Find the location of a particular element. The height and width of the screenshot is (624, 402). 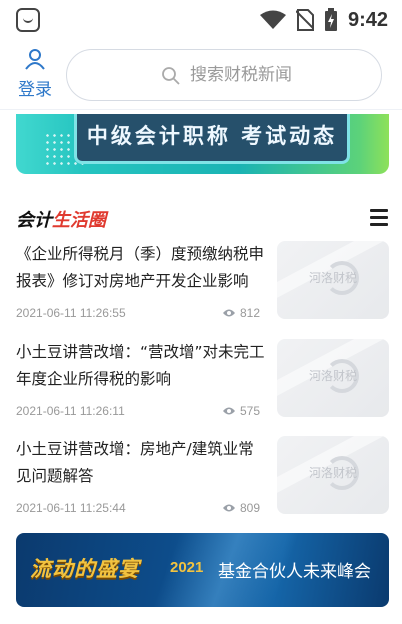

section-header: 会计生活圈 is located at coordinates (202, 219).